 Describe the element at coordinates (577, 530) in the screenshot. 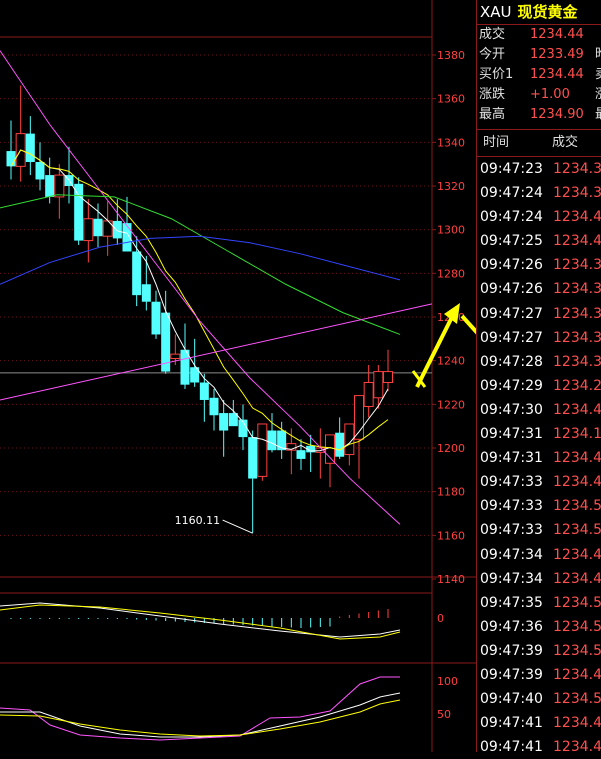

I see `tick-price: 1234.5` at that location.